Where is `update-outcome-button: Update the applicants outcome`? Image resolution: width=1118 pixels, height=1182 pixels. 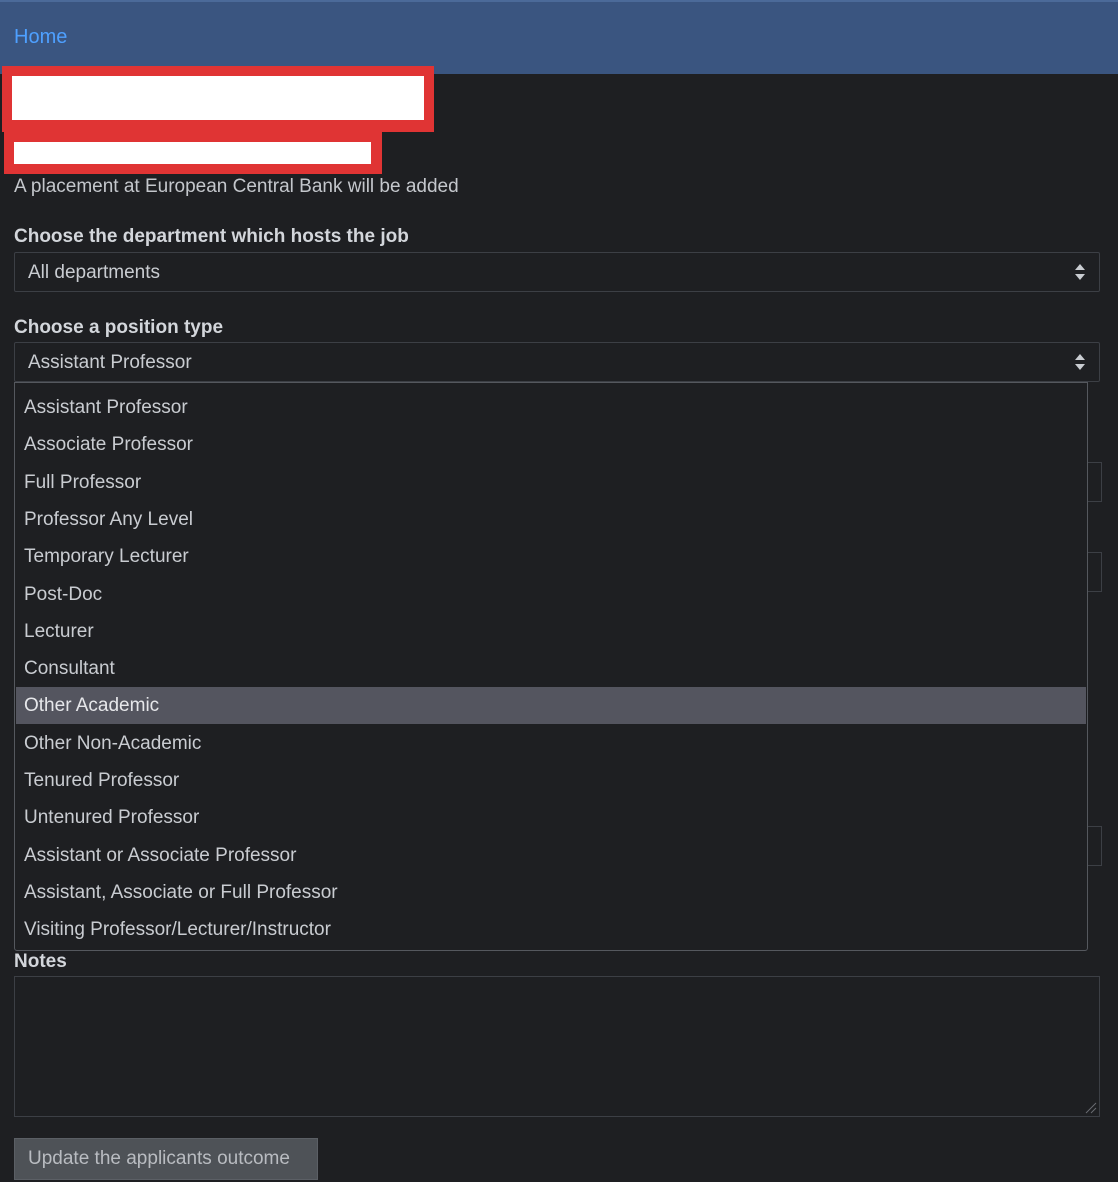 update-outcome-button: Update the applicants outcome is located at coordinates (166, 1159).